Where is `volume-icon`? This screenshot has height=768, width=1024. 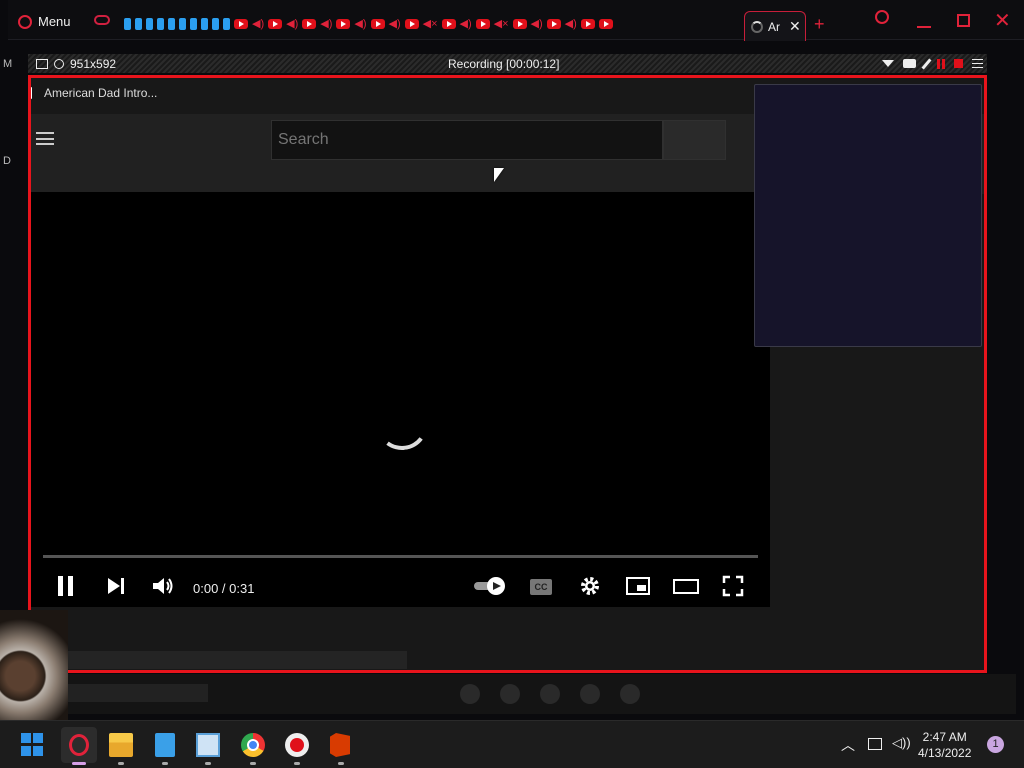 volume-icon is located at coordinates (163, 586).